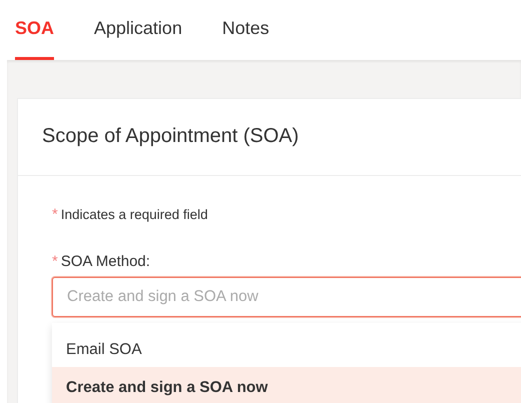 Image resolution: width=521 pixels, height=403 pixels. What do you see at coordinates (286, 385) in the screenshot?
I see `dropdown-option: Create and sign a SOA now` at bounding box center [286, 385].